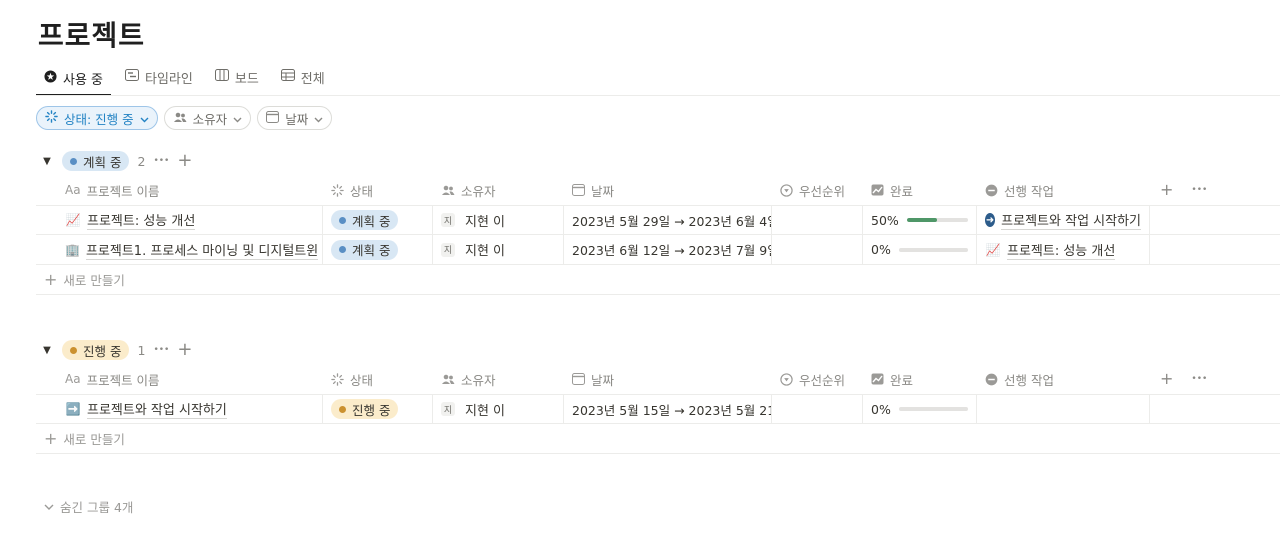 Image resolution: width=1280 pixels, height=553 pixels. Describe the element at coordinates (1215, 249) in the screenshot. I see `row-tail` at that location.